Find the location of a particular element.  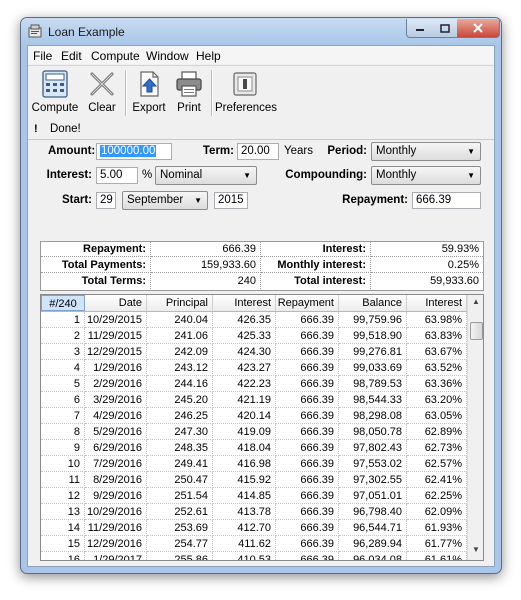

compute-label: Compute is located at coordinates (55, 108).